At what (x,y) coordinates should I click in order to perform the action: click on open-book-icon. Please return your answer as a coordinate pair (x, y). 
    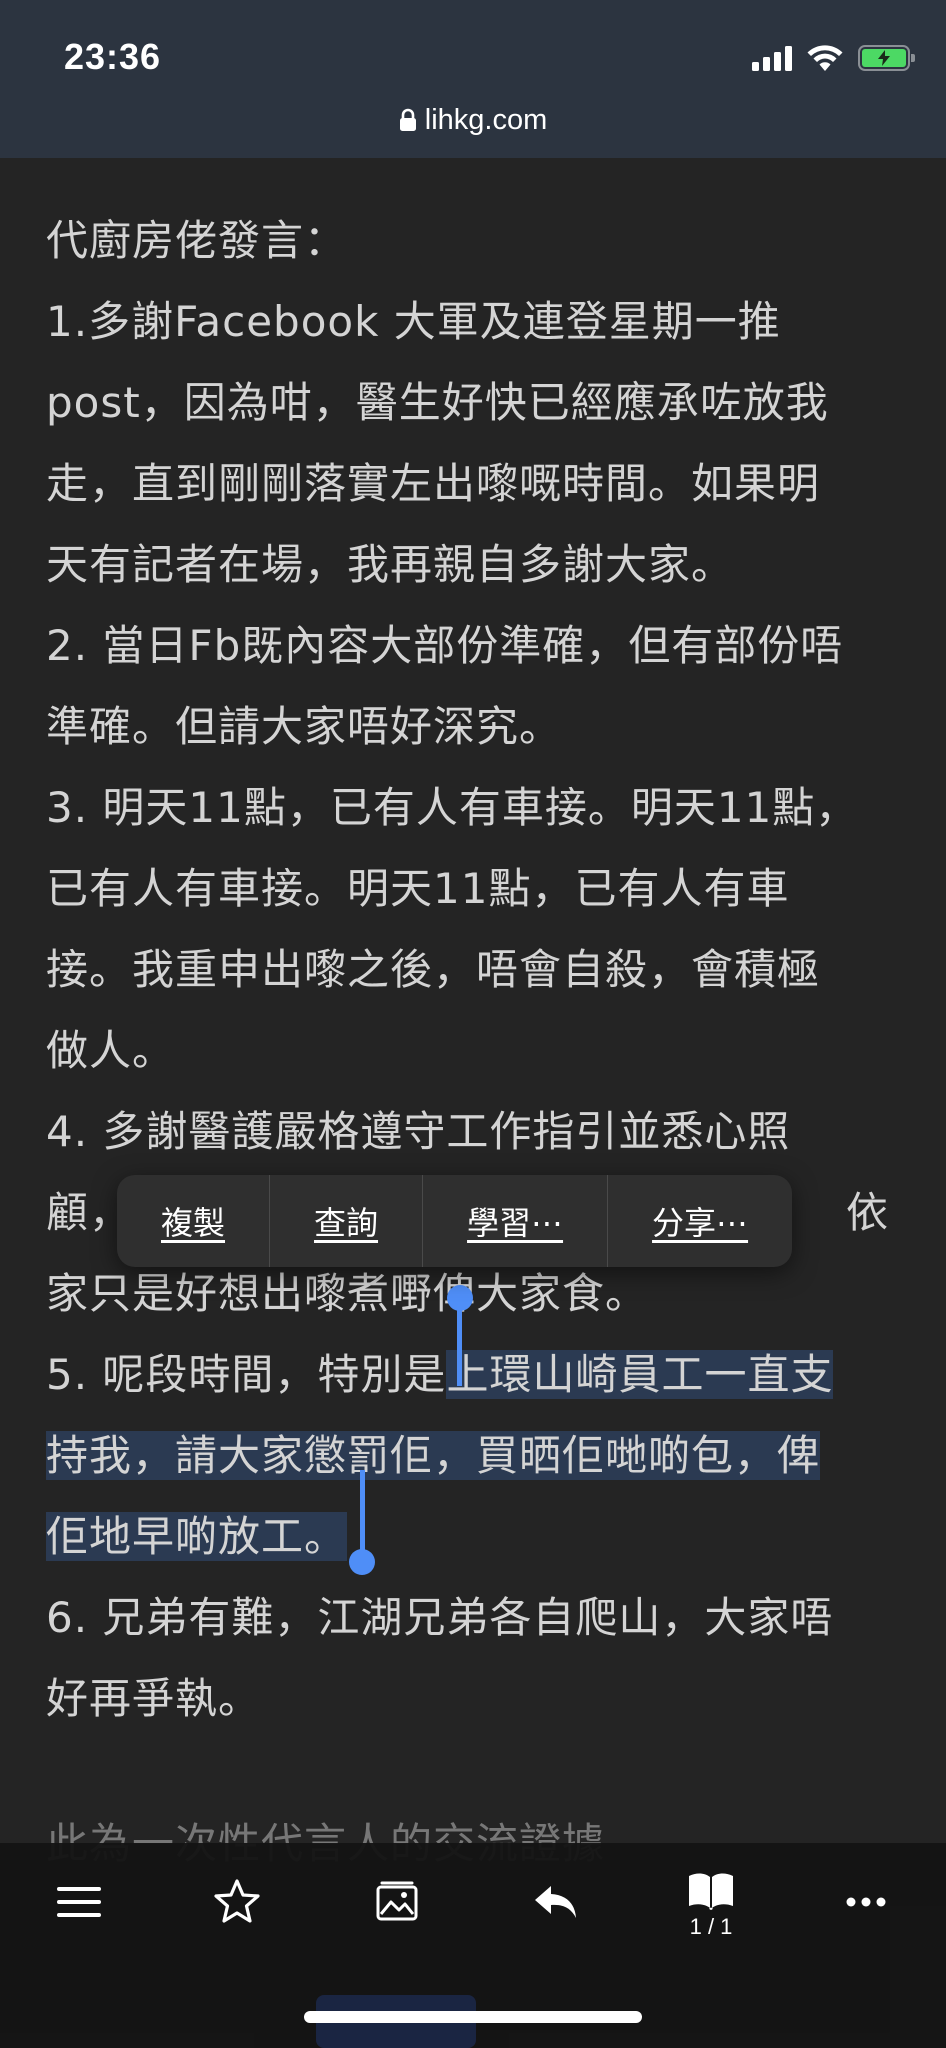
    Looking at the image, I should click on (711, 1891).